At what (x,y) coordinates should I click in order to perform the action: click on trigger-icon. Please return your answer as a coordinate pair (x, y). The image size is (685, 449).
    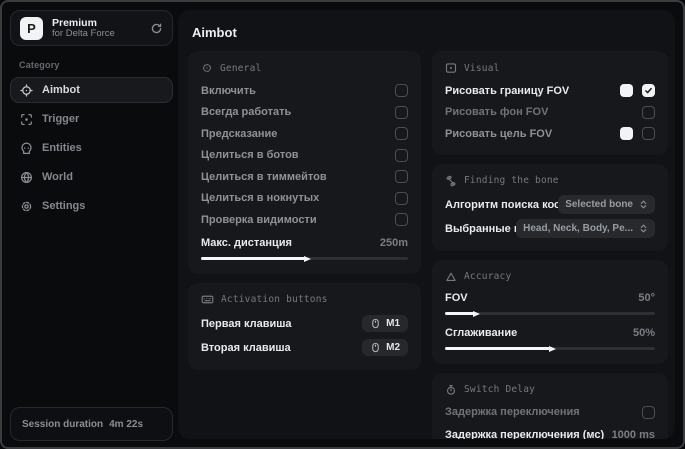
    Looking at the image, I should click on (26, 119).